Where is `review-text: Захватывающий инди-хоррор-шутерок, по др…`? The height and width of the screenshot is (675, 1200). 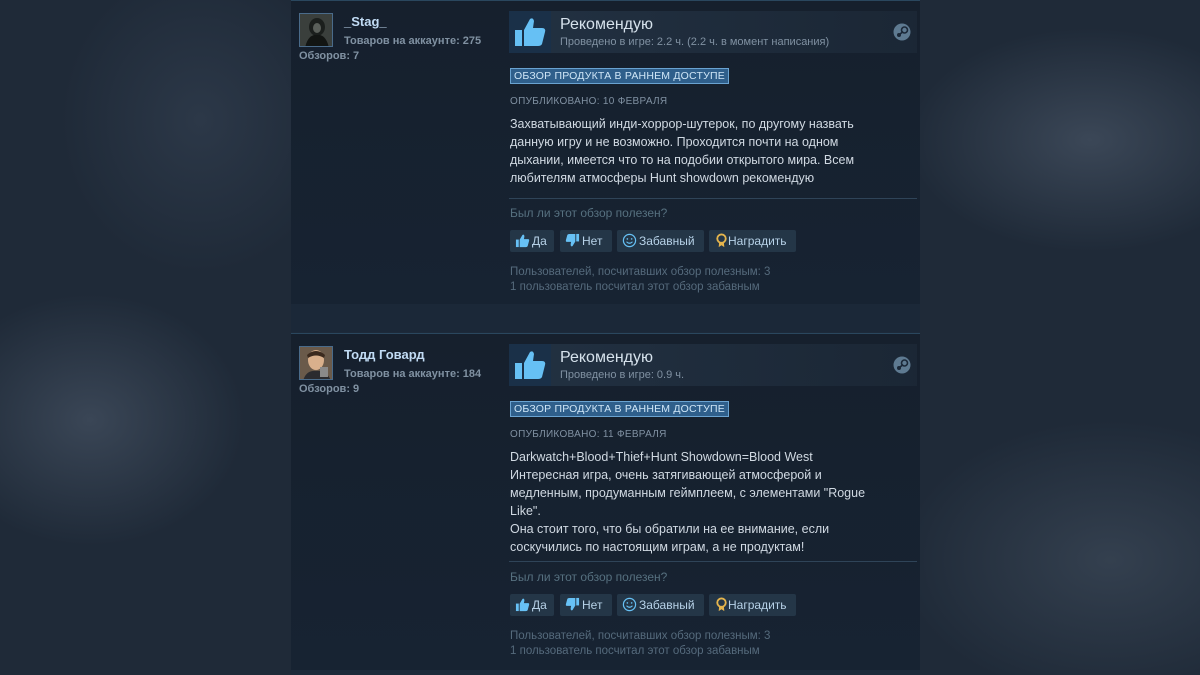
review-text: Захватывающий инди-хоррор-шутерок, по др… is located at coordinates (705, 151).